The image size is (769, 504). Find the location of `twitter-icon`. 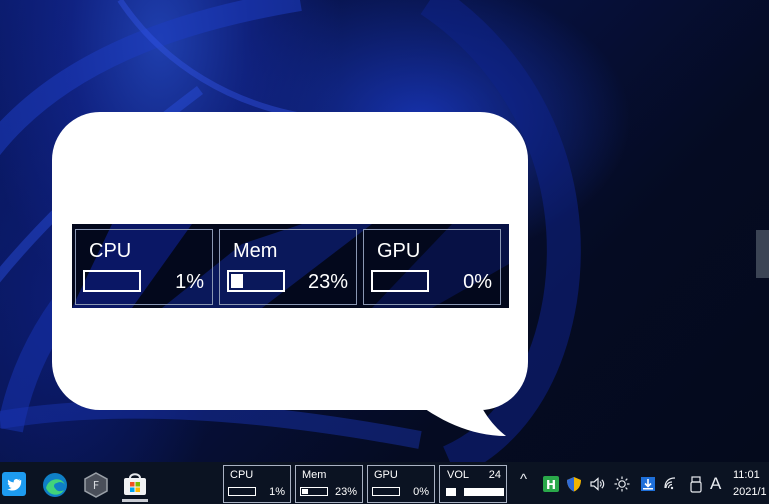

twitter-icon is located at coordinates (14, 484).